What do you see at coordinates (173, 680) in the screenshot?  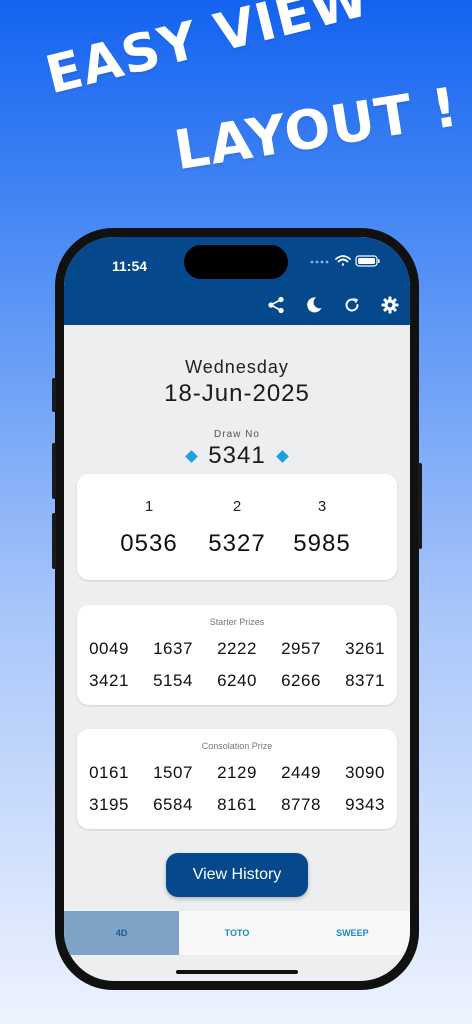 I see `starter-prize-number: 5154` at bounding box center [173, 680].